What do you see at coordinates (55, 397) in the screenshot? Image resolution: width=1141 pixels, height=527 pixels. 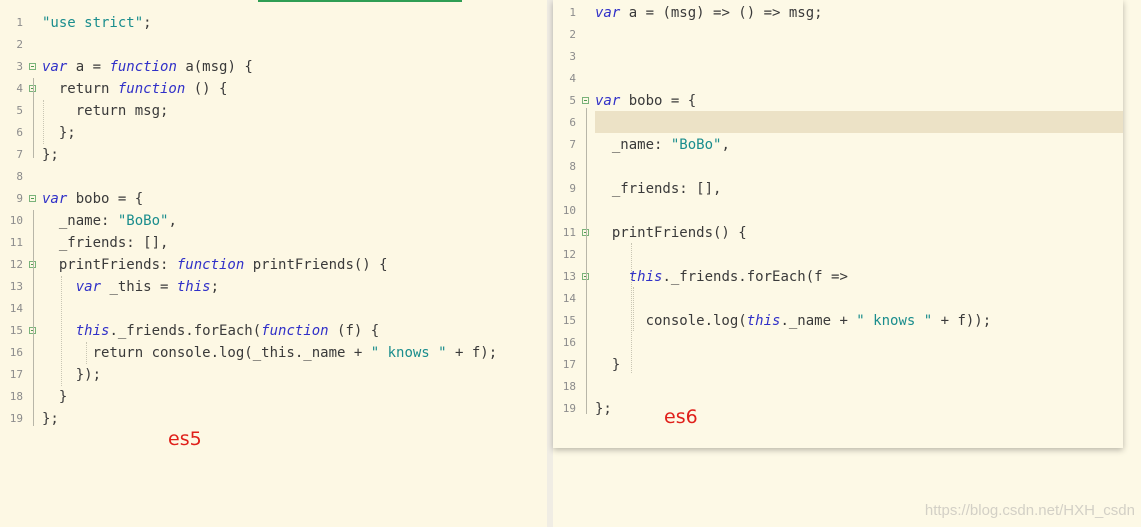 I see `code-text: }` at bounding box center [55, 397].